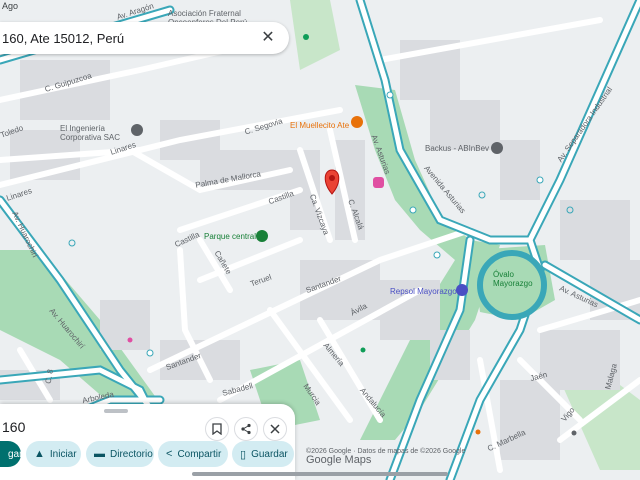 This screenshot has width=640, height=480. Describe the element at coordinates (275, 429) in the screenshot. I see `close-icon` at that location.